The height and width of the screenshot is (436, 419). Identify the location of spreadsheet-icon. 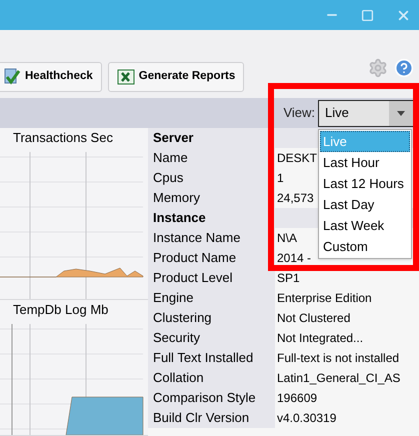
(125, 77).